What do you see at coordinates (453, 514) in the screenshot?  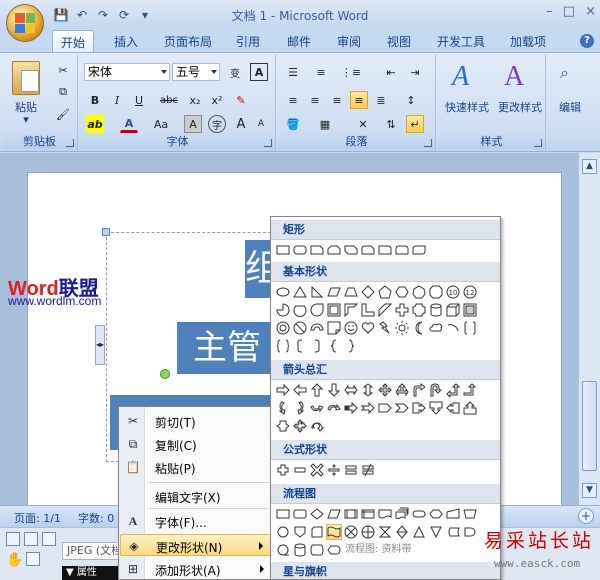 I see `flowchart-manual-input-shape-icon` at bounding box center [453, 514].